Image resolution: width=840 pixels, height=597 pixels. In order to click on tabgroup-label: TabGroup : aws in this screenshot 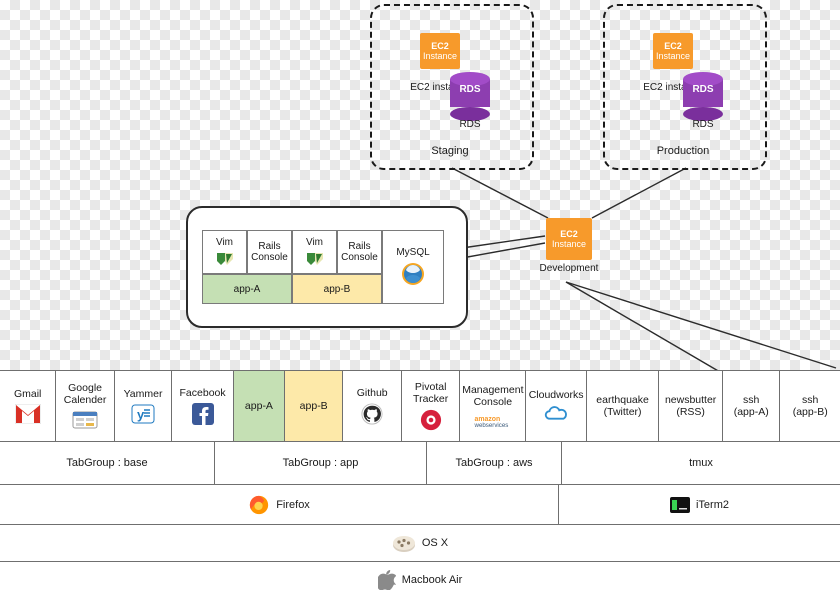, I will do `click(494, 463)`.